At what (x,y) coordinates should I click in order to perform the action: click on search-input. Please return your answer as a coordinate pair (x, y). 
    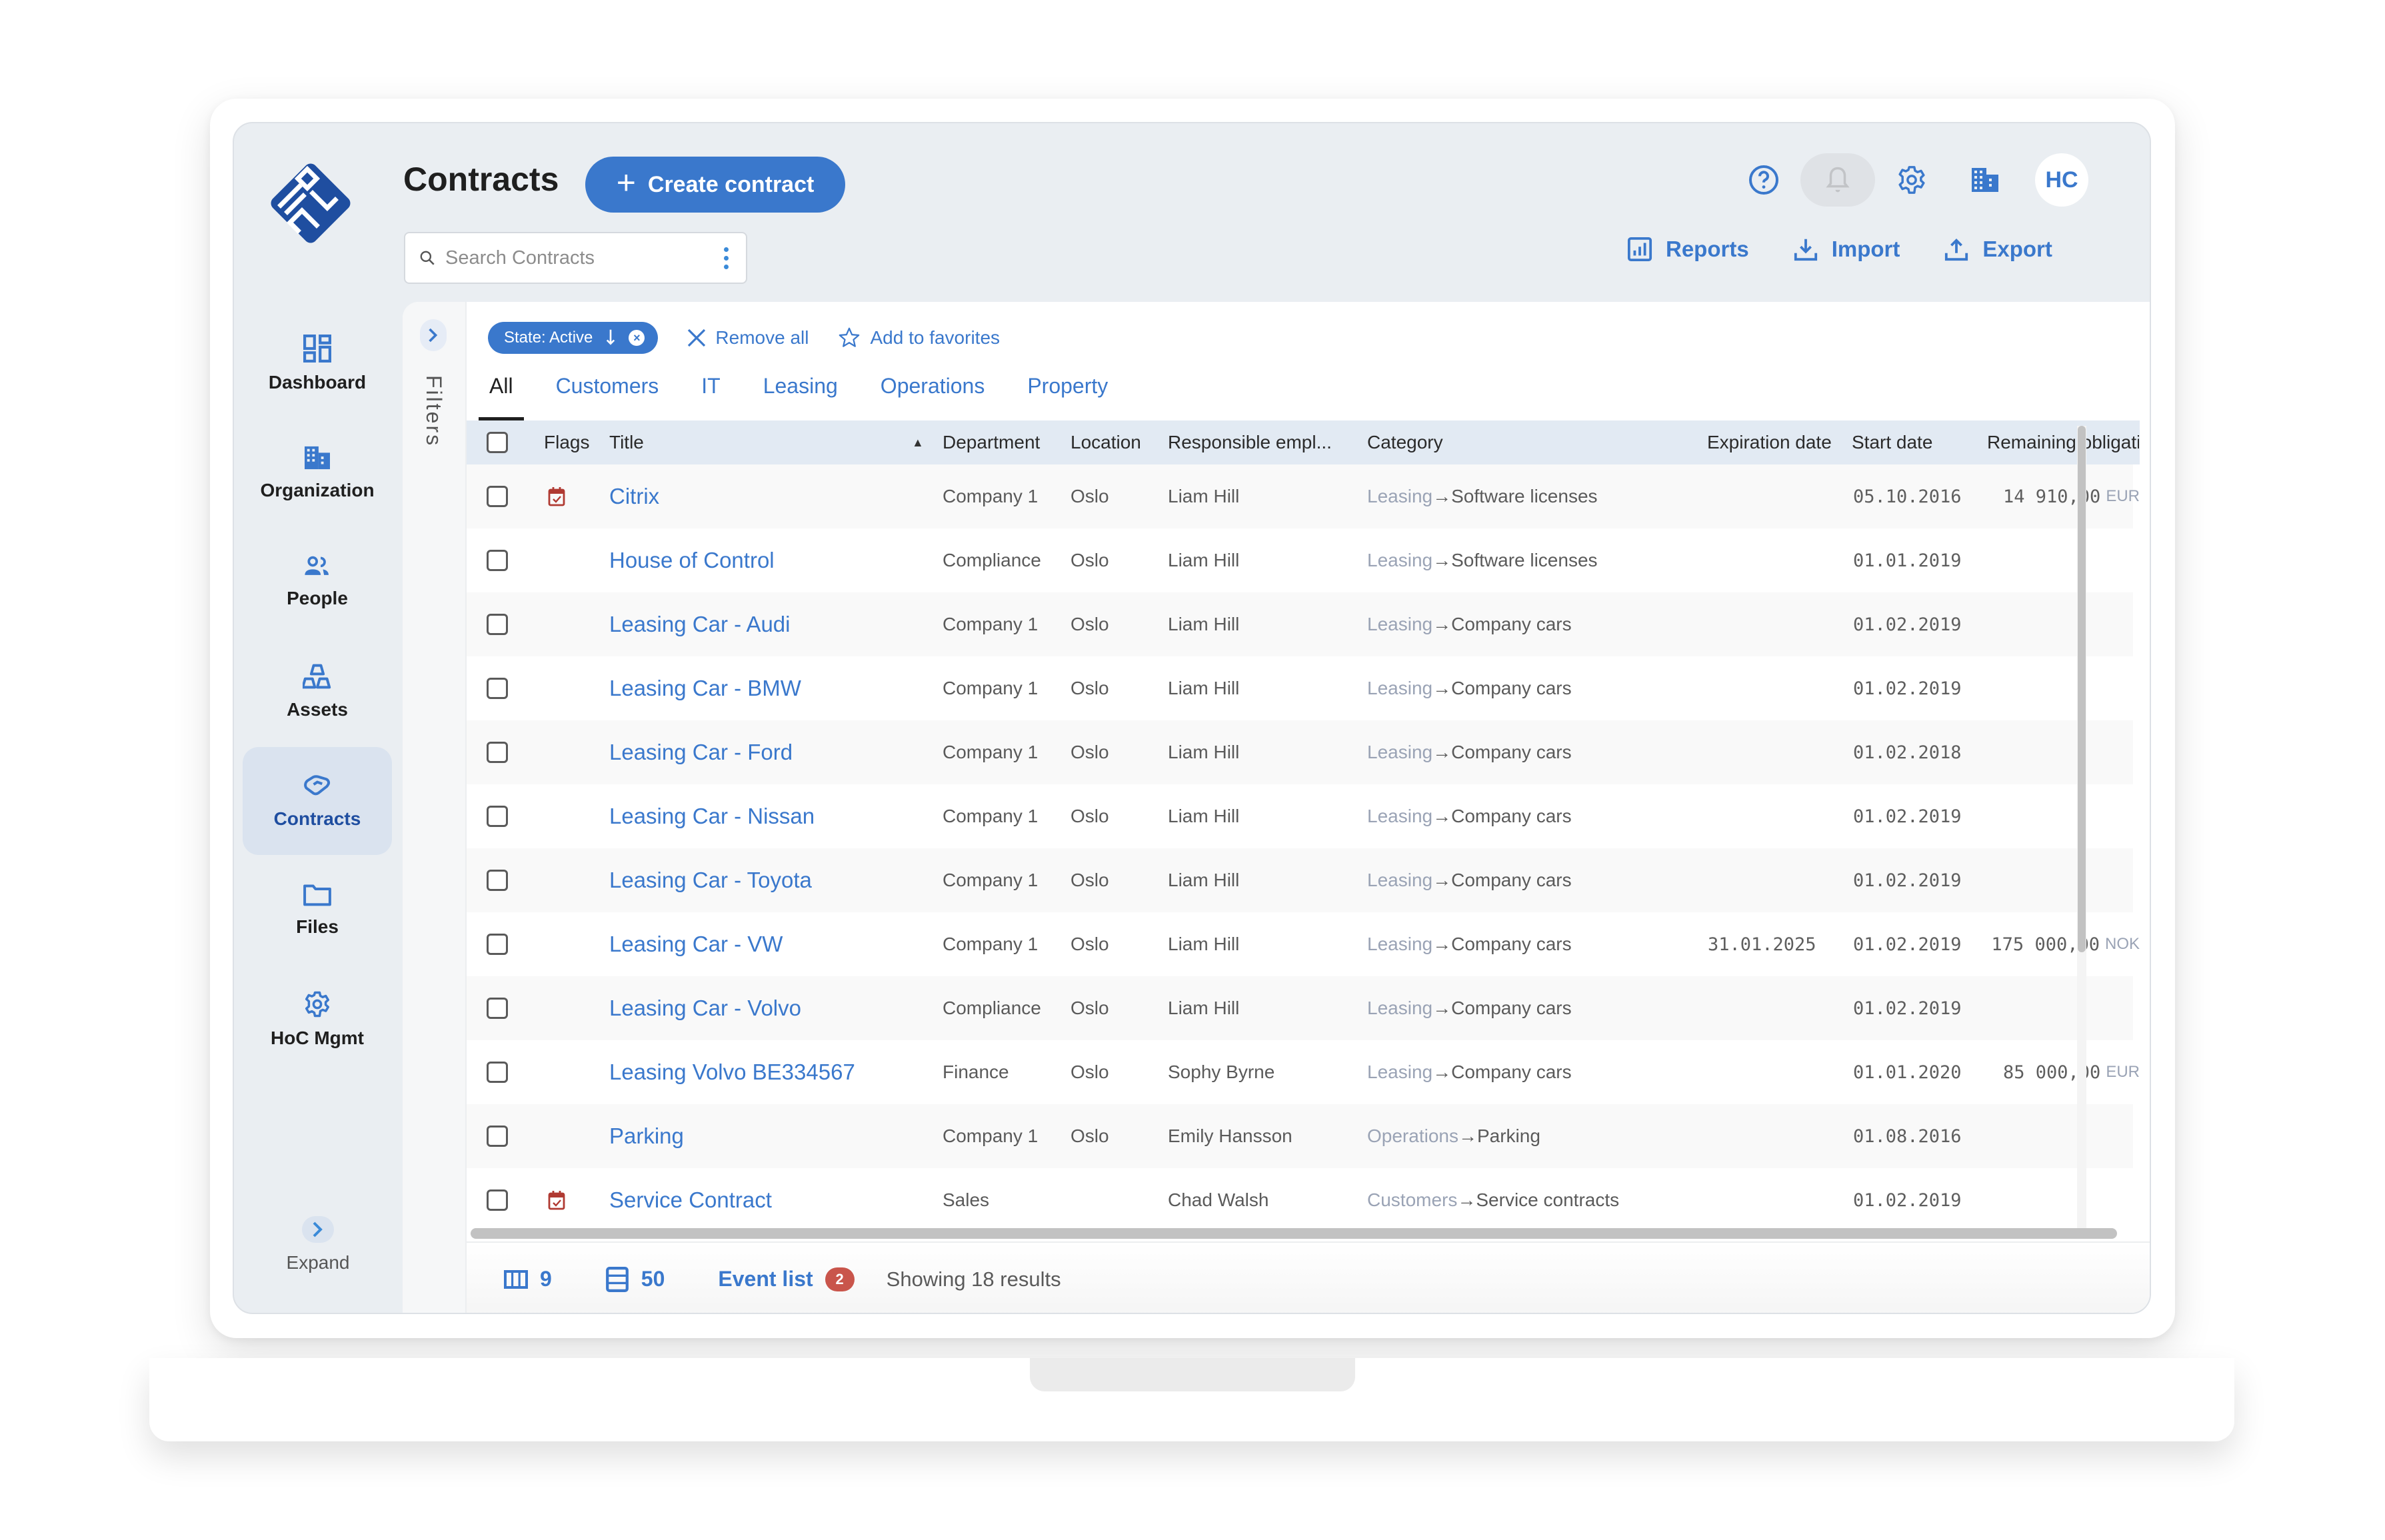
    Looking at the image, I should click on (578, 258).